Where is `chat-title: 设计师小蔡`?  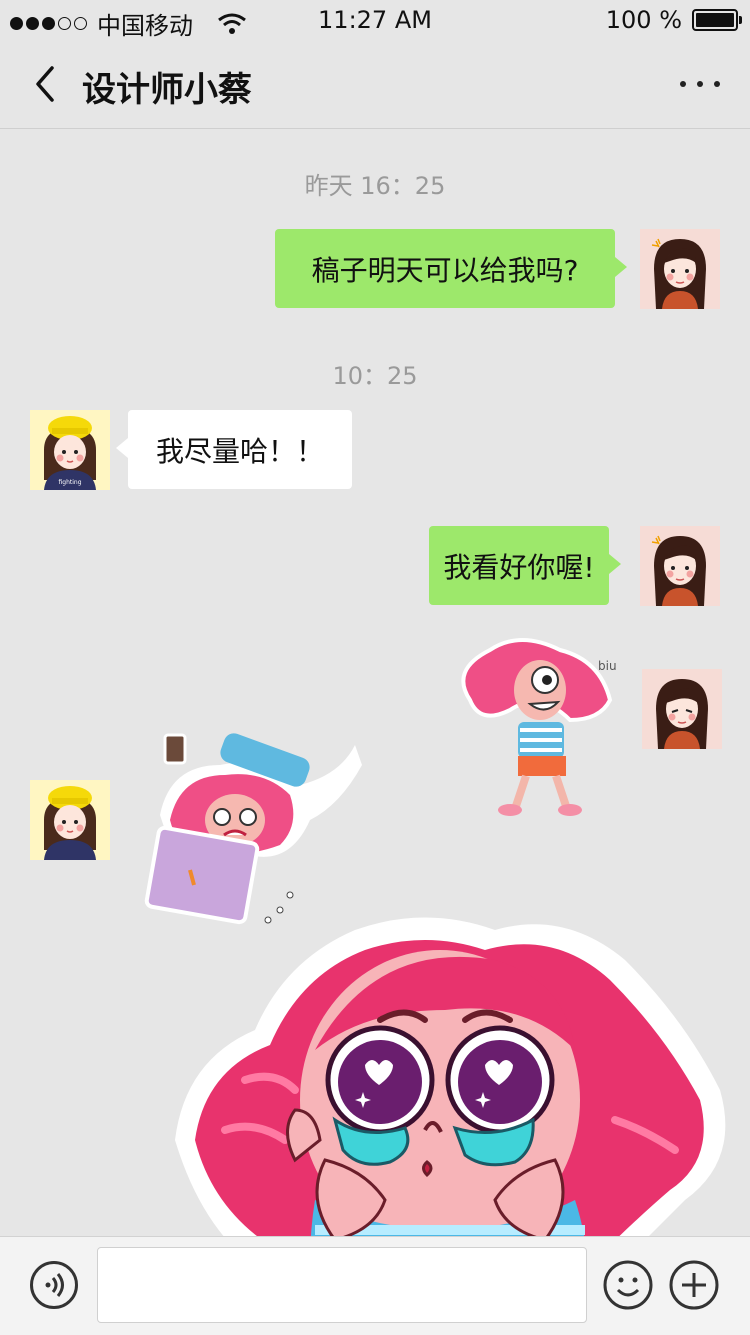
chat-title: 设计师小蔡 is located at coordinates (167, 90).